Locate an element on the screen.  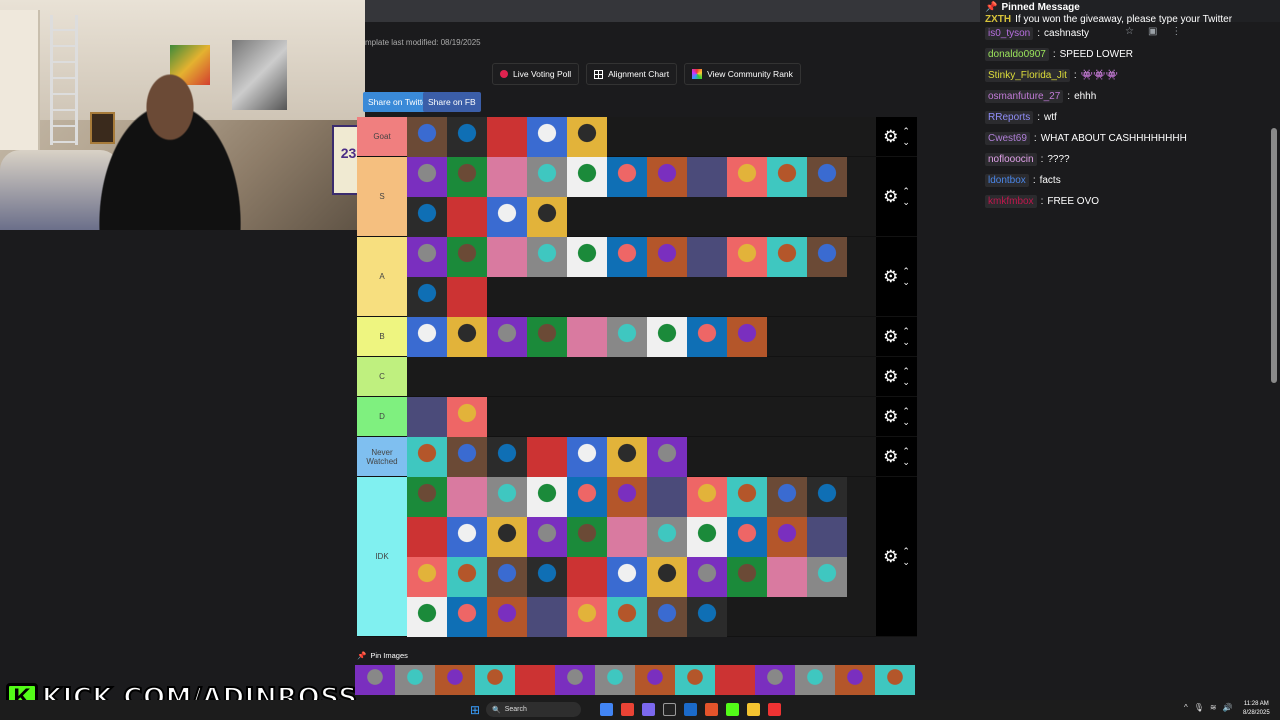
page-scrollbar is located at coordinates (1274, 362).